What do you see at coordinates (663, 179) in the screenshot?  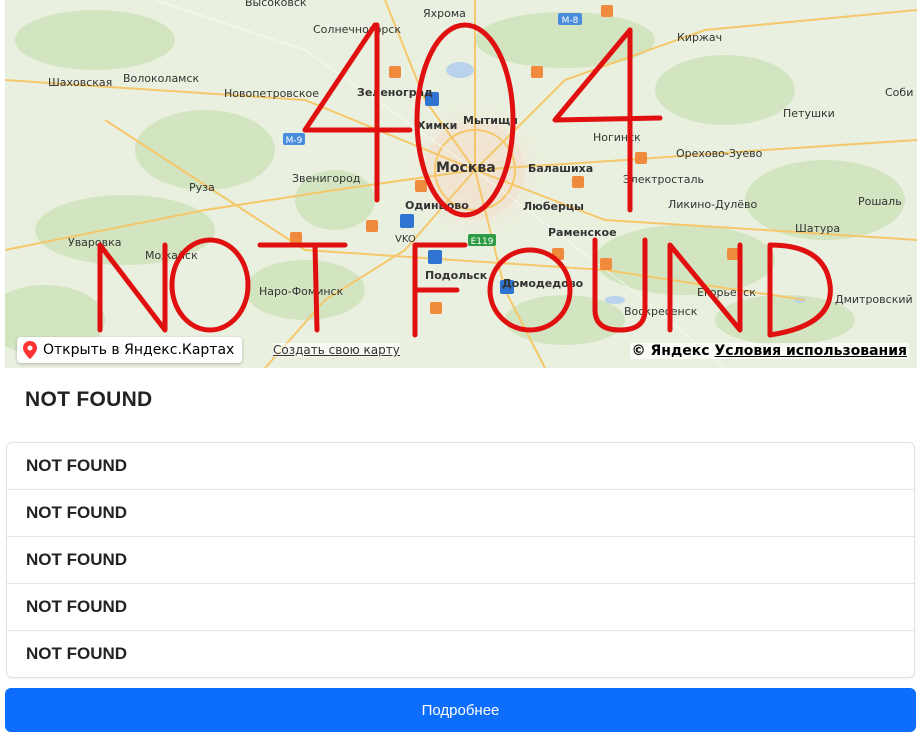 I see `place-label: Электросталь` at bounding box center [663, 179].